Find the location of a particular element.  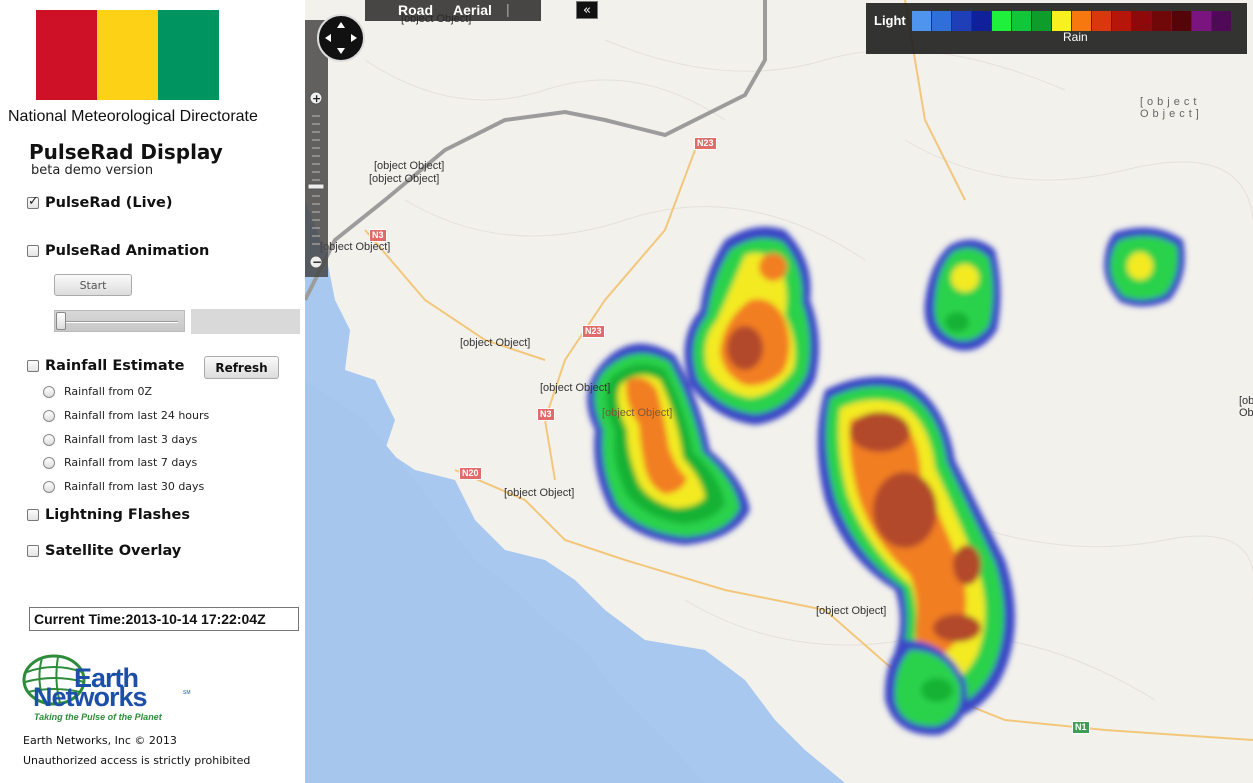

rainfall-option-label: Rainfall from 0Z is located at coordinates (108, 391).